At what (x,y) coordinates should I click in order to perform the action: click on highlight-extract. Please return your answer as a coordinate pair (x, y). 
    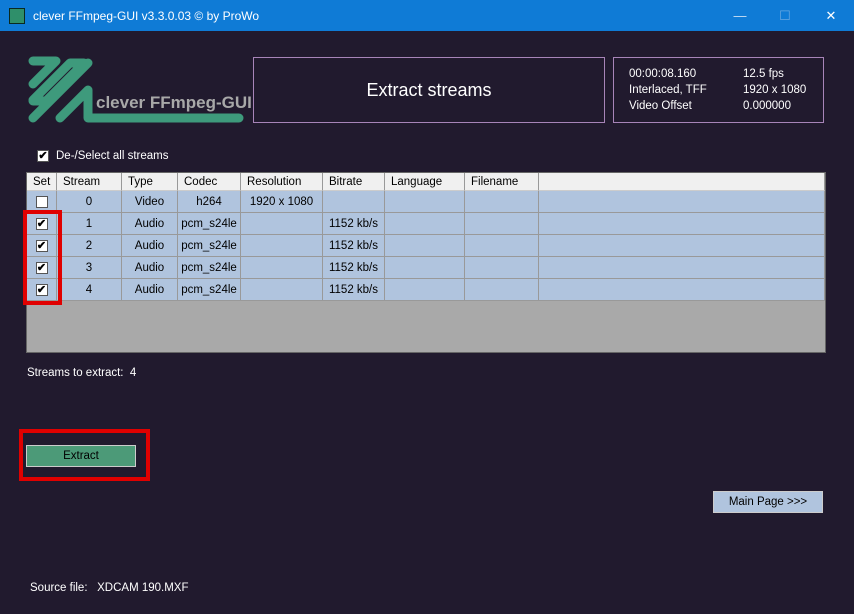
    Looking at the image, I should click on (84, 455).